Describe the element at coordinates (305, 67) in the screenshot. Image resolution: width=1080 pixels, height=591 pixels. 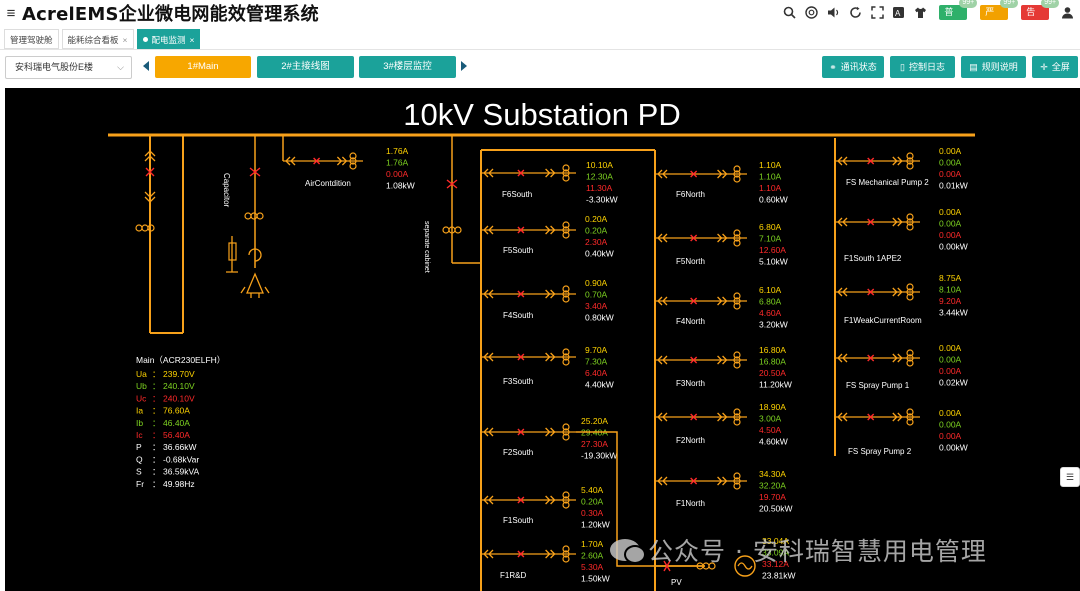
I see `view-mainwiring-button: 2#主接线图` at that location.